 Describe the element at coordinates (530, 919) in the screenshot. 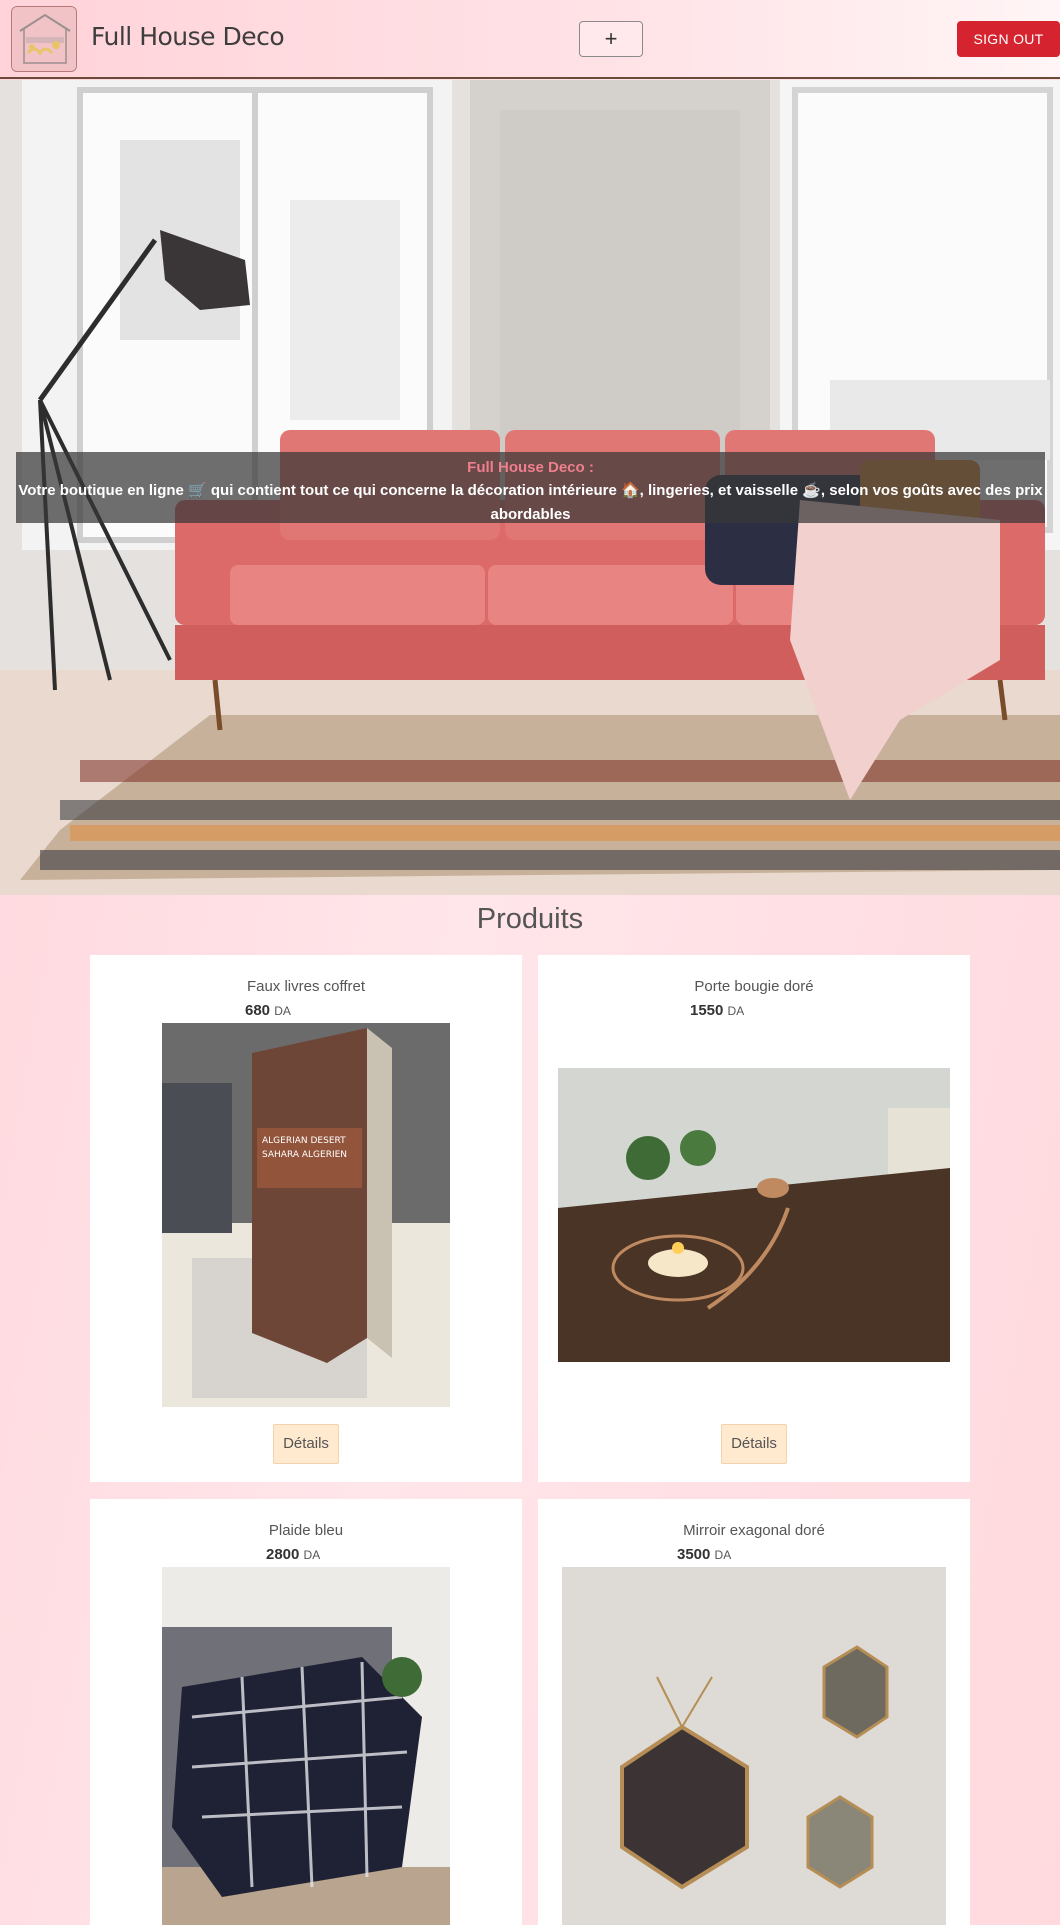

I see `products-title: Produits` at that location.